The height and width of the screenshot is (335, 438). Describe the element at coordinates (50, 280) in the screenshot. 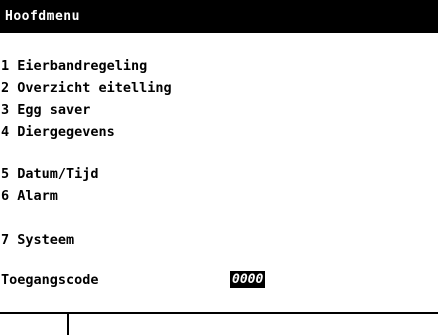

I see `access-code-label: Toegangscode` at that location.